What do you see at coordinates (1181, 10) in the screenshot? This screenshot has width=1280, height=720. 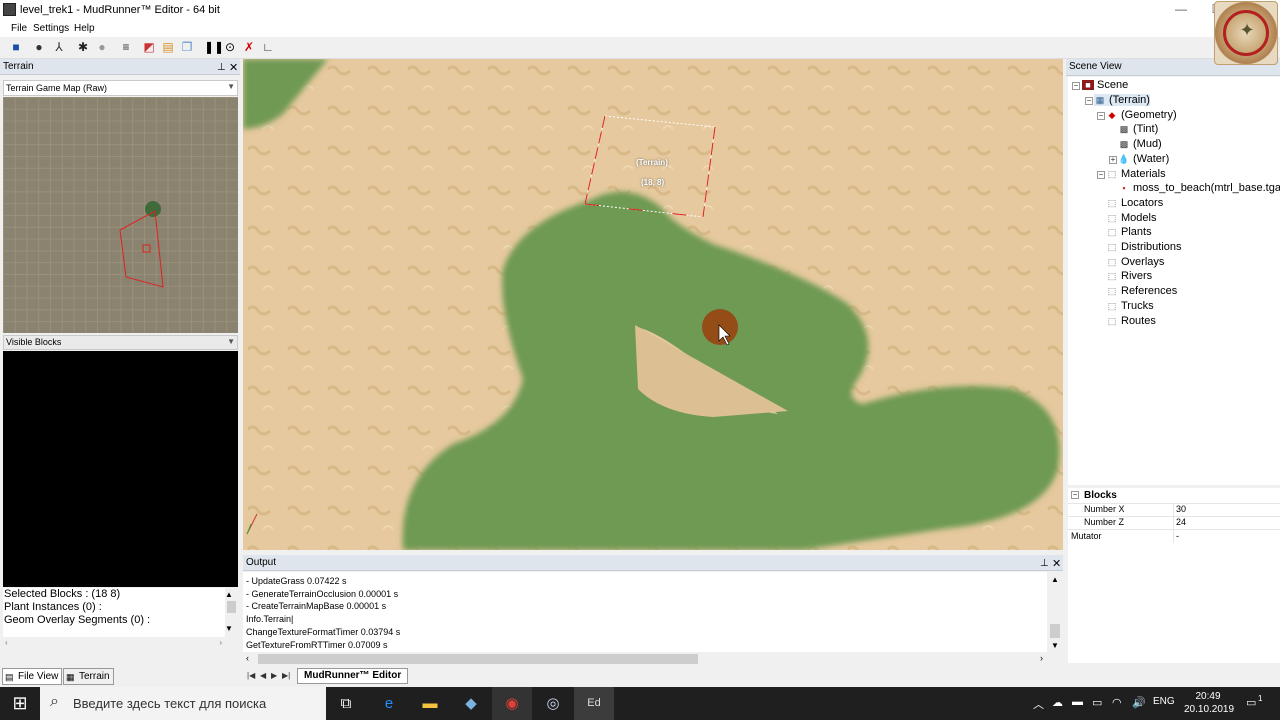 I see `minimize-button: —` at bounding box center [1181, 10].